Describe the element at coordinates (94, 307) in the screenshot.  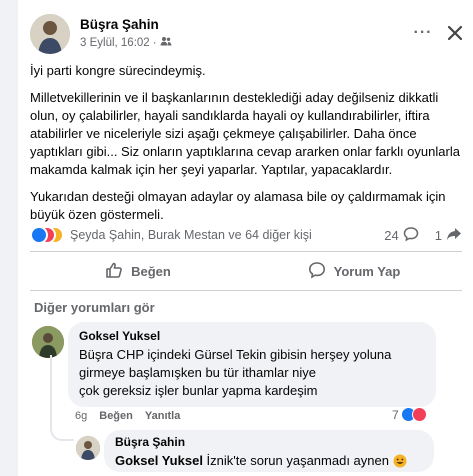
I see `see-more-comments-link: Diğer yorumları gör` at that location.